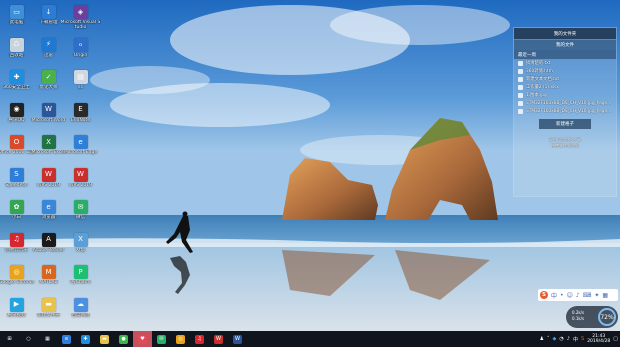 The image size is (620, 347). I want to click on desktop-shortcut-label: Xftp, so click(80, 250).